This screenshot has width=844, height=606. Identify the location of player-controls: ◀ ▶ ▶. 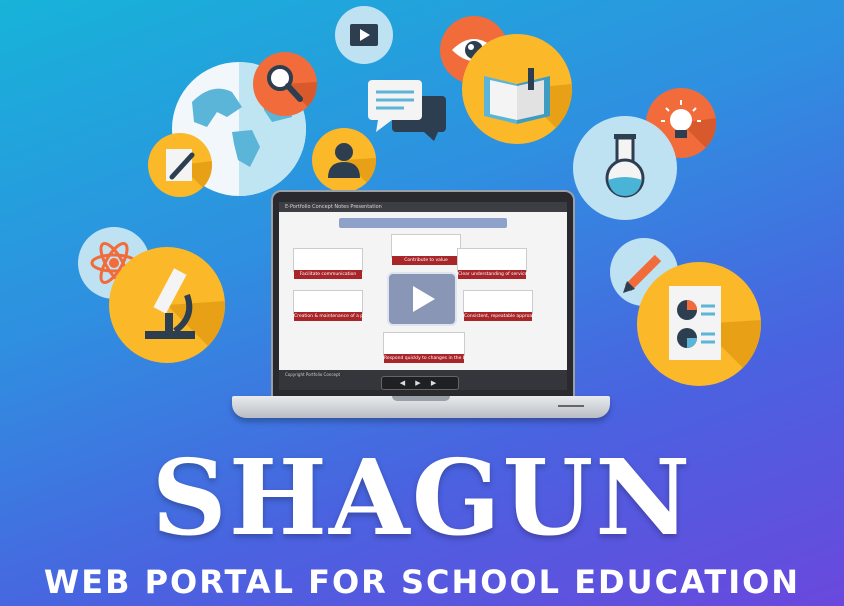
(420, 383).